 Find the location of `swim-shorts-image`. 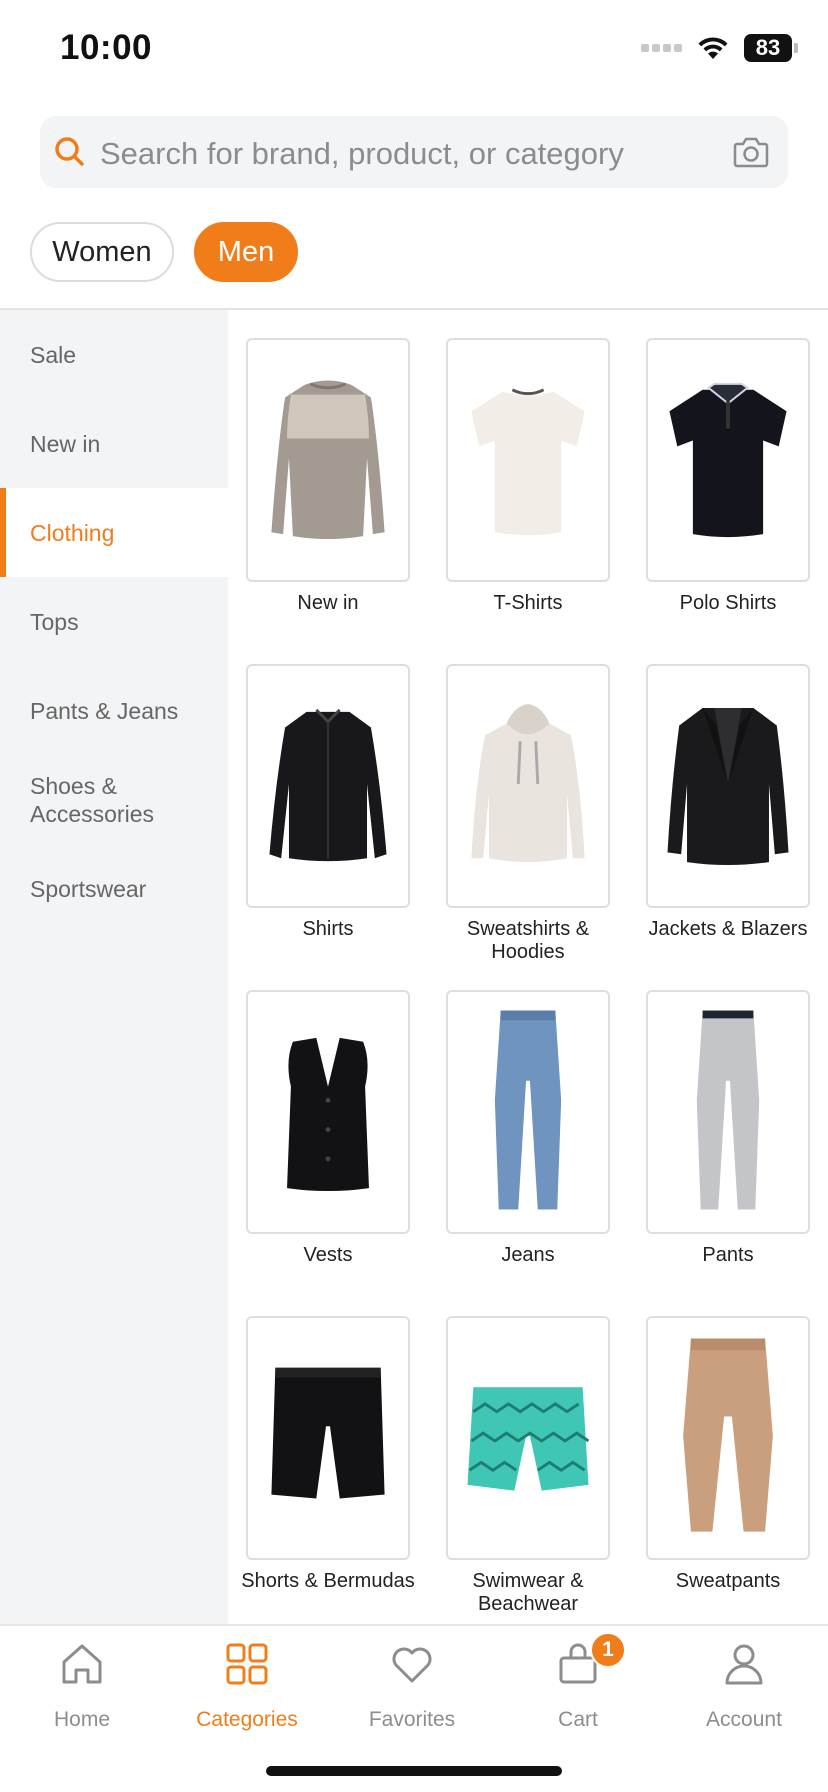

swim-shorts-image is located at coordinates (528, 1439).